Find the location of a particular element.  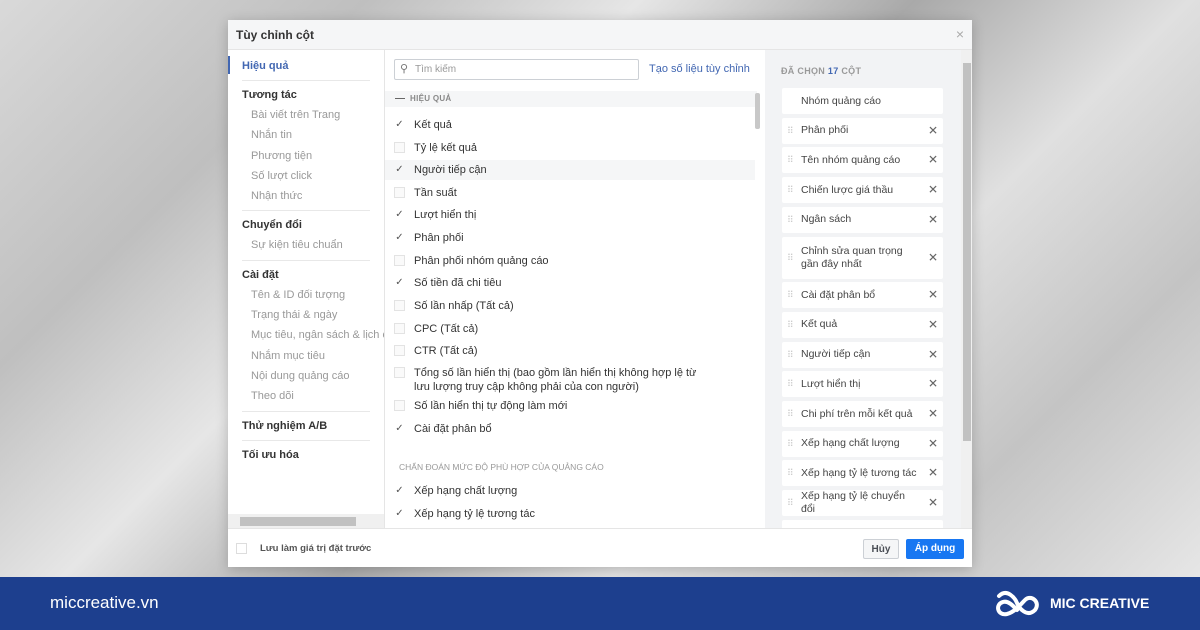

selected-column-chip: ⠿ Ngân sách ✕ is located at coordinates (862, 219).